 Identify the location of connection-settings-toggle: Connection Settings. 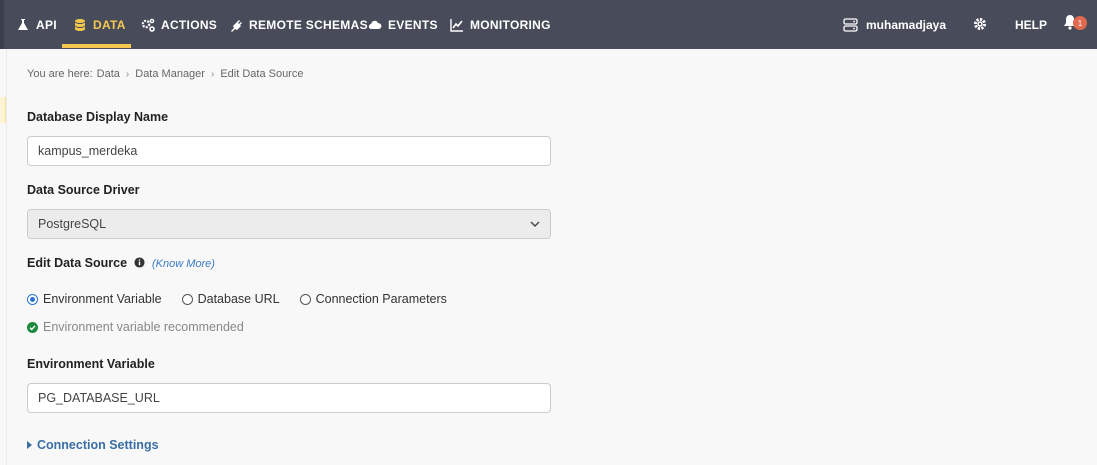
(93, 445).